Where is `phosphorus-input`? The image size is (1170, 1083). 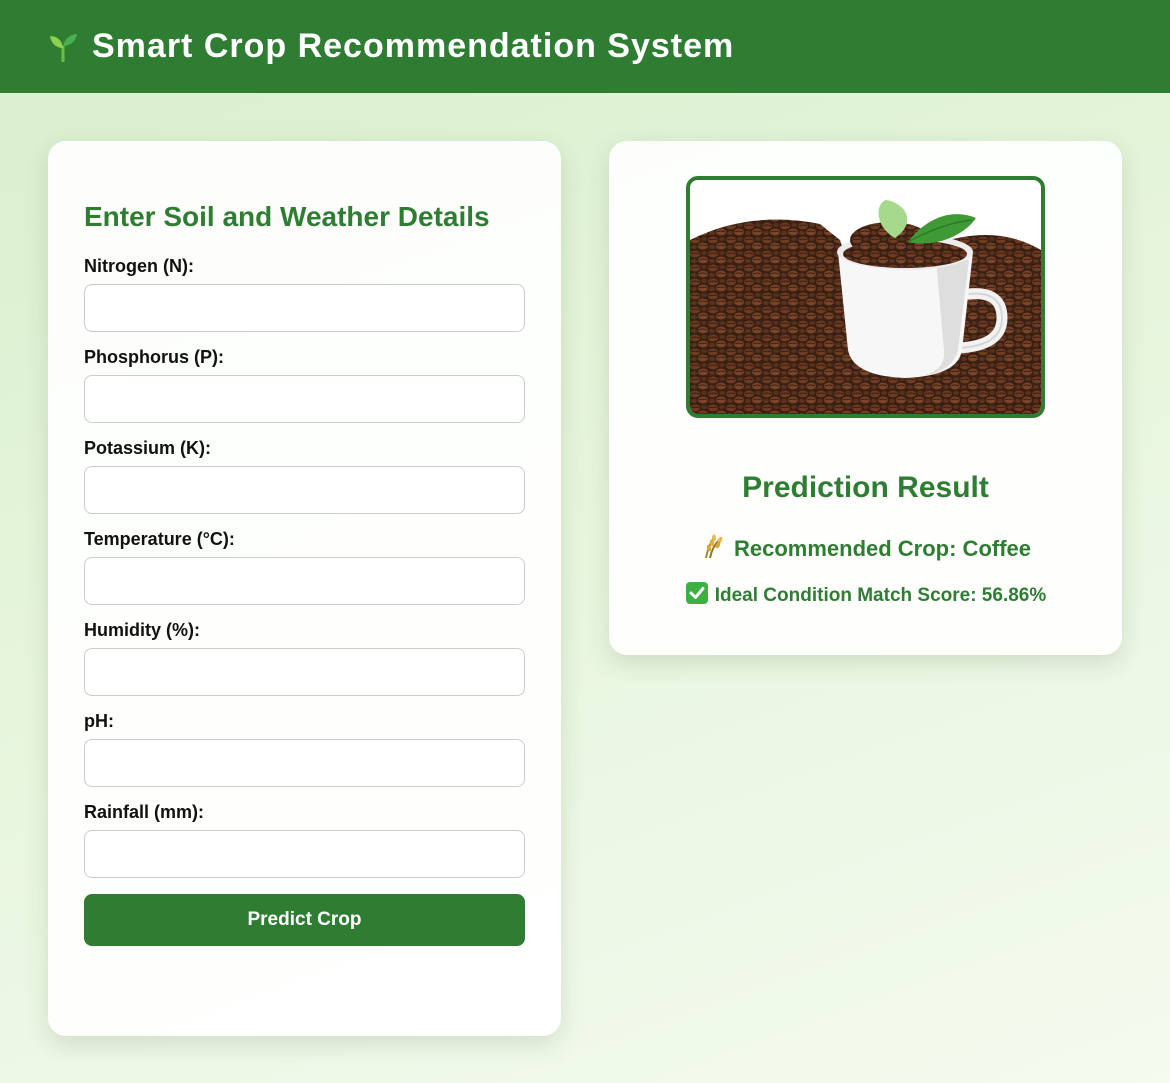
phosphorus-input is located at coordinates (304, 399).